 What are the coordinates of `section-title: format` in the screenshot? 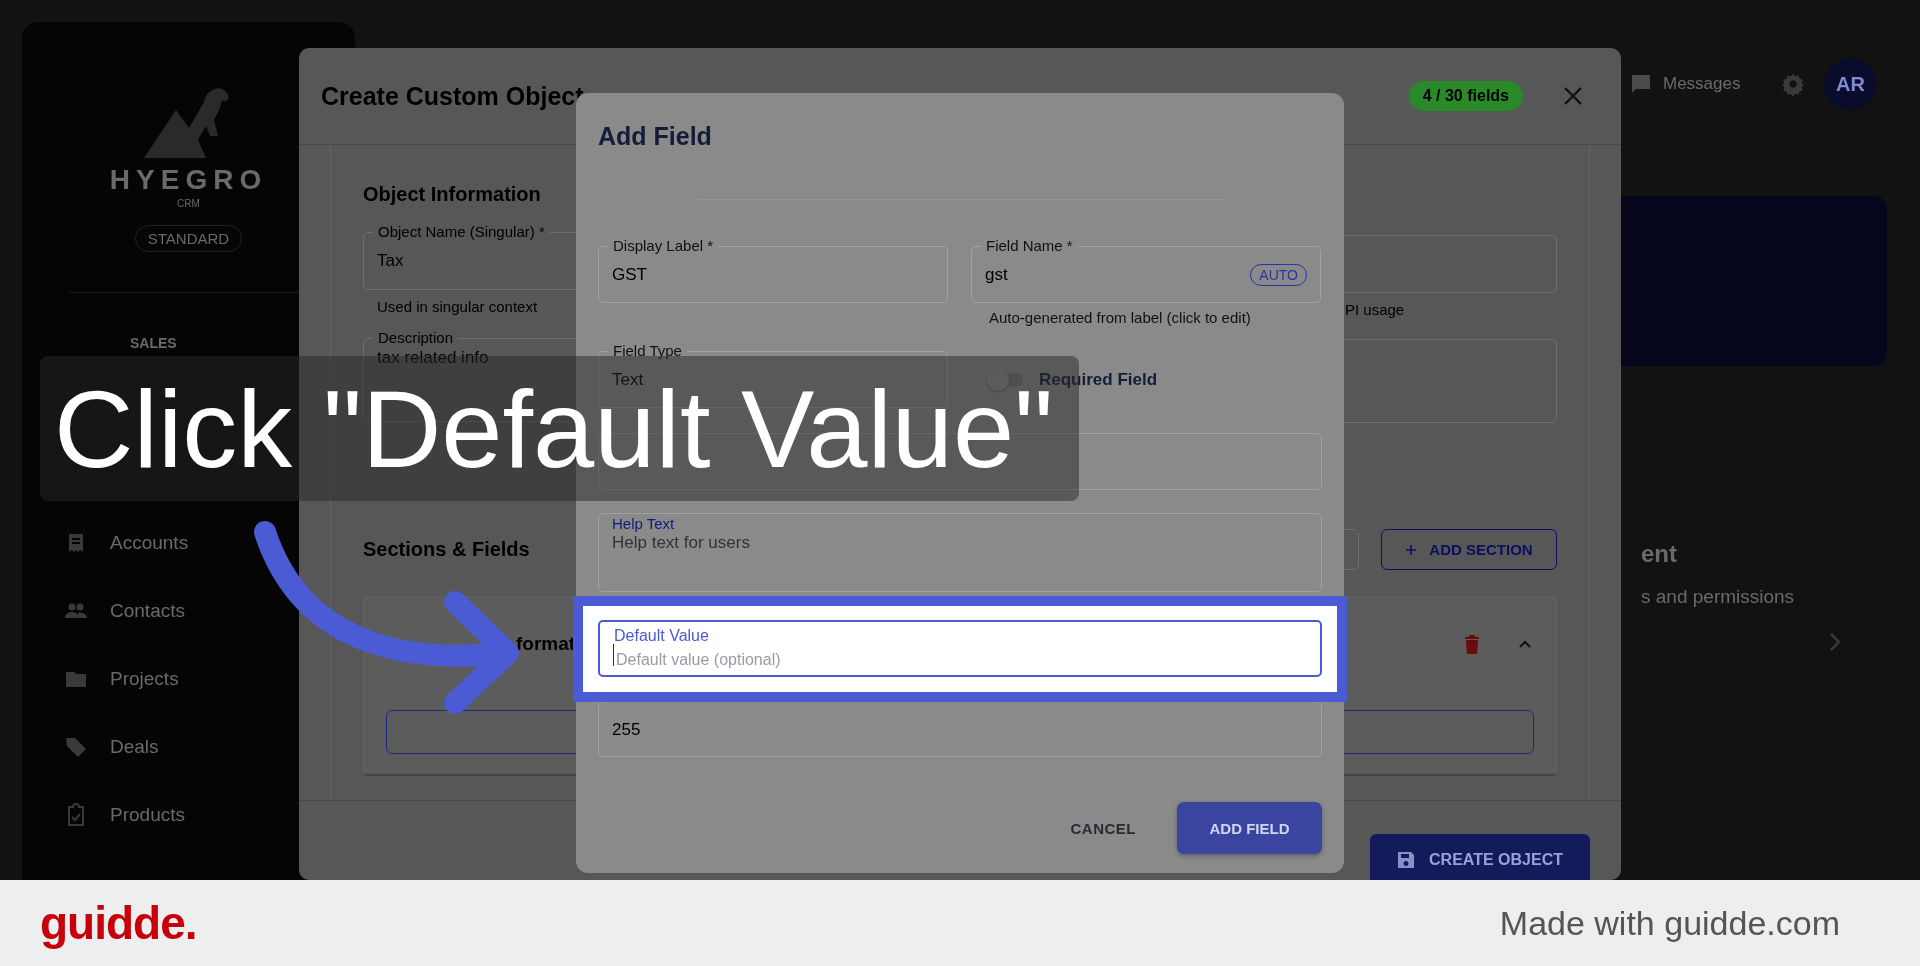 It's located at (546, 643).